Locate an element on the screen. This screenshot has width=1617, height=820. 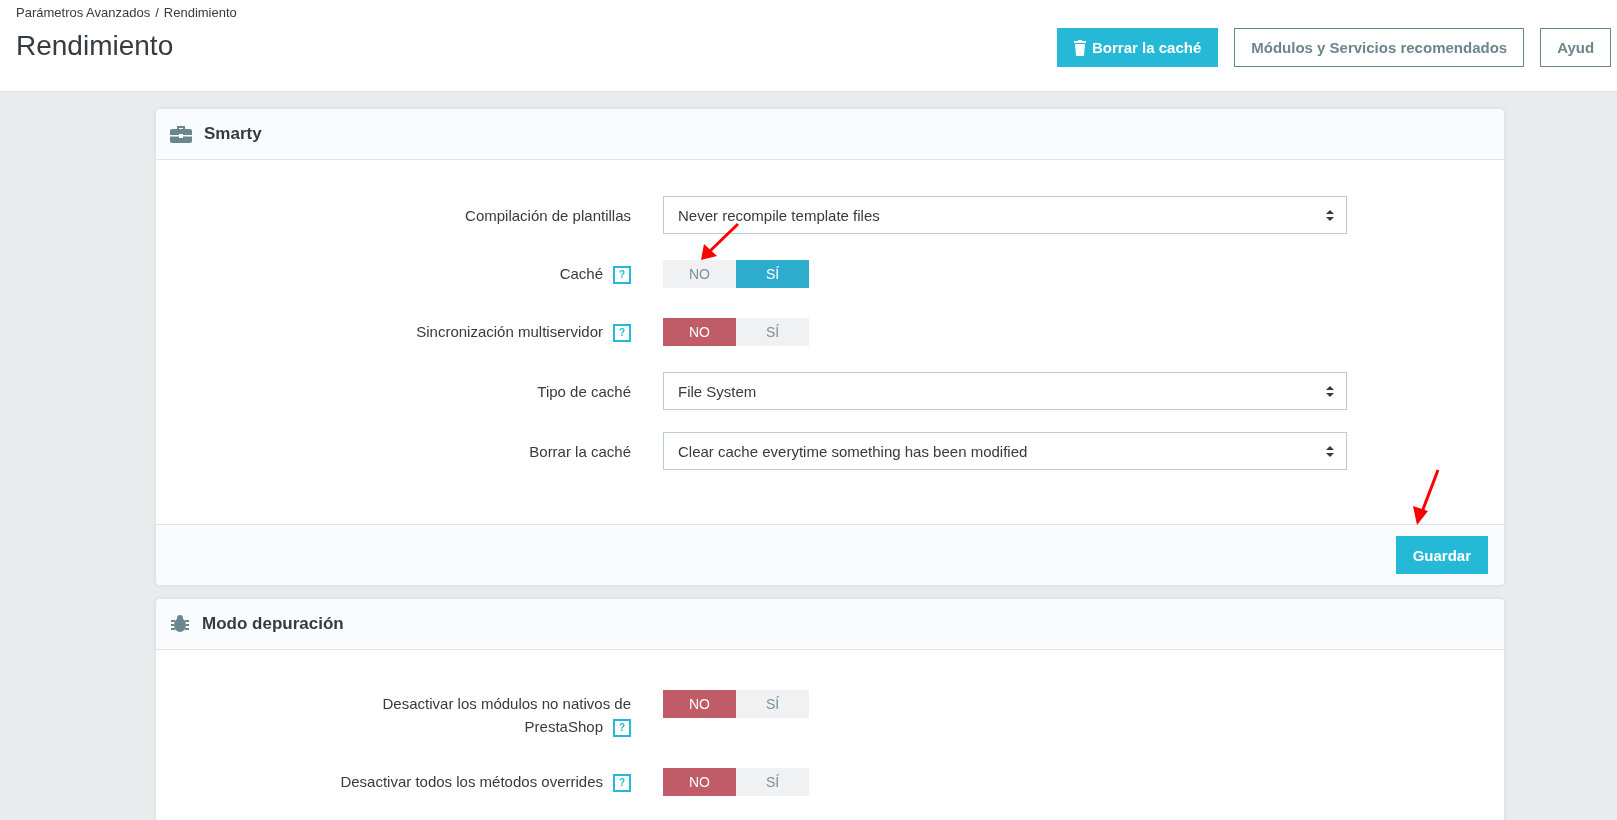
panel-title: Smarty is located at coordinates (233, 134).